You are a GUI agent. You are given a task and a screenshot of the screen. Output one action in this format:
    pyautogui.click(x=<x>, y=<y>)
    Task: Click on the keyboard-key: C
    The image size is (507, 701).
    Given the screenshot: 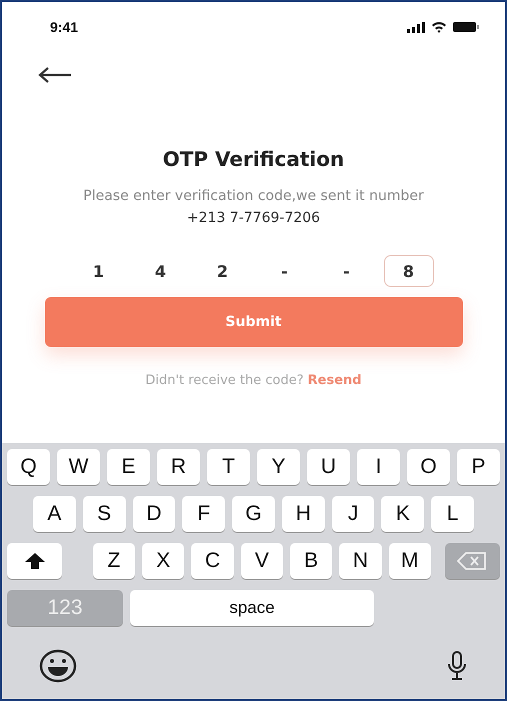 What is the action you would take?
    pyautogui.click(x=212, y=561)
    